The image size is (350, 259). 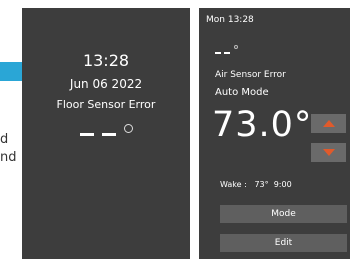 I want to click on temperature-up-button, so click(x=328, y=123).